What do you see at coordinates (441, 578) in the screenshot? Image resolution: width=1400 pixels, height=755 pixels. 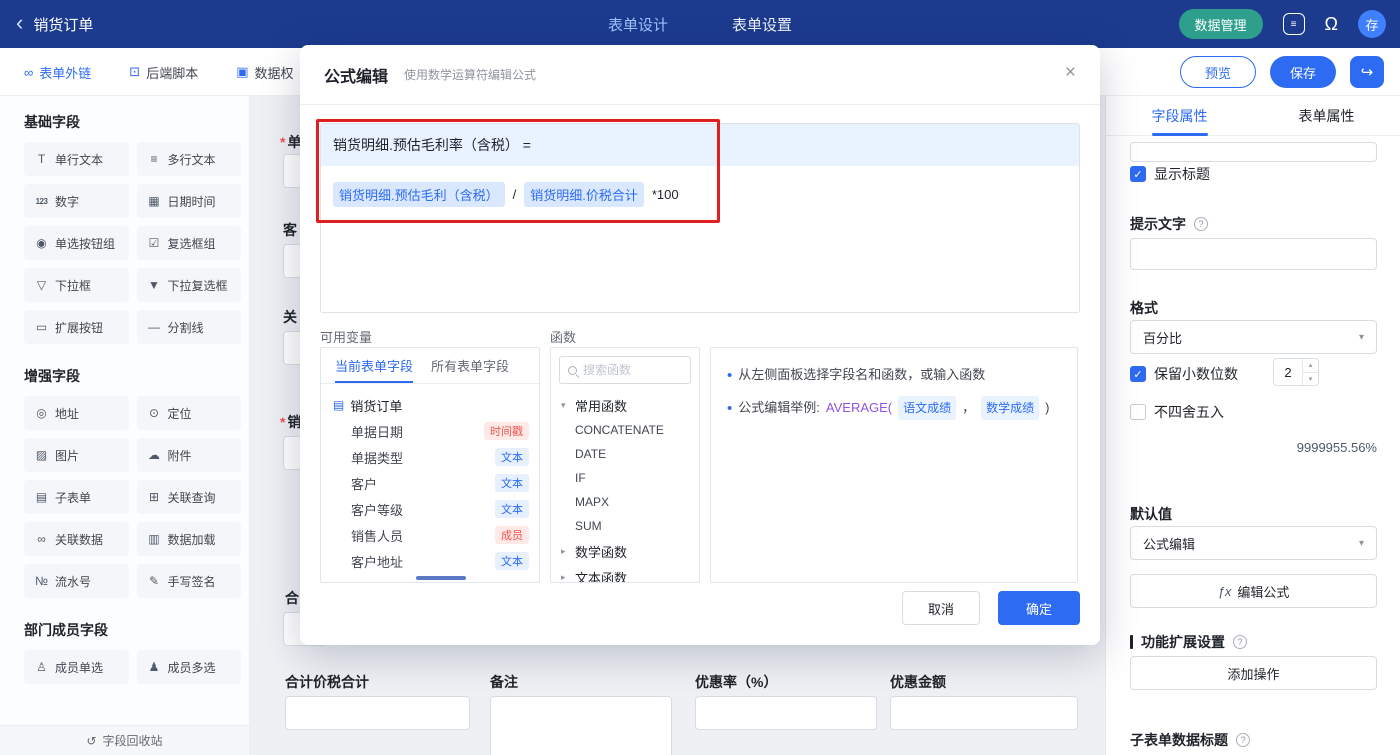 I see `h-scrollbar-thumb` at bounding box center [441, 578].